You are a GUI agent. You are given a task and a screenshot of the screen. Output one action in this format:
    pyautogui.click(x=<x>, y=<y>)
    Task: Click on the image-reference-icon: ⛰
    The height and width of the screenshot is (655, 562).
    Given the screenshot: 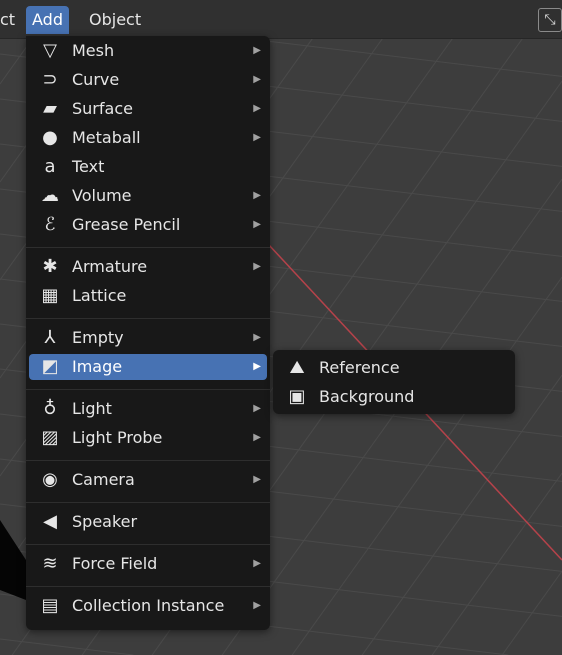 What is the action you would take?
    pyautogui.click(x=297, y=367)
    